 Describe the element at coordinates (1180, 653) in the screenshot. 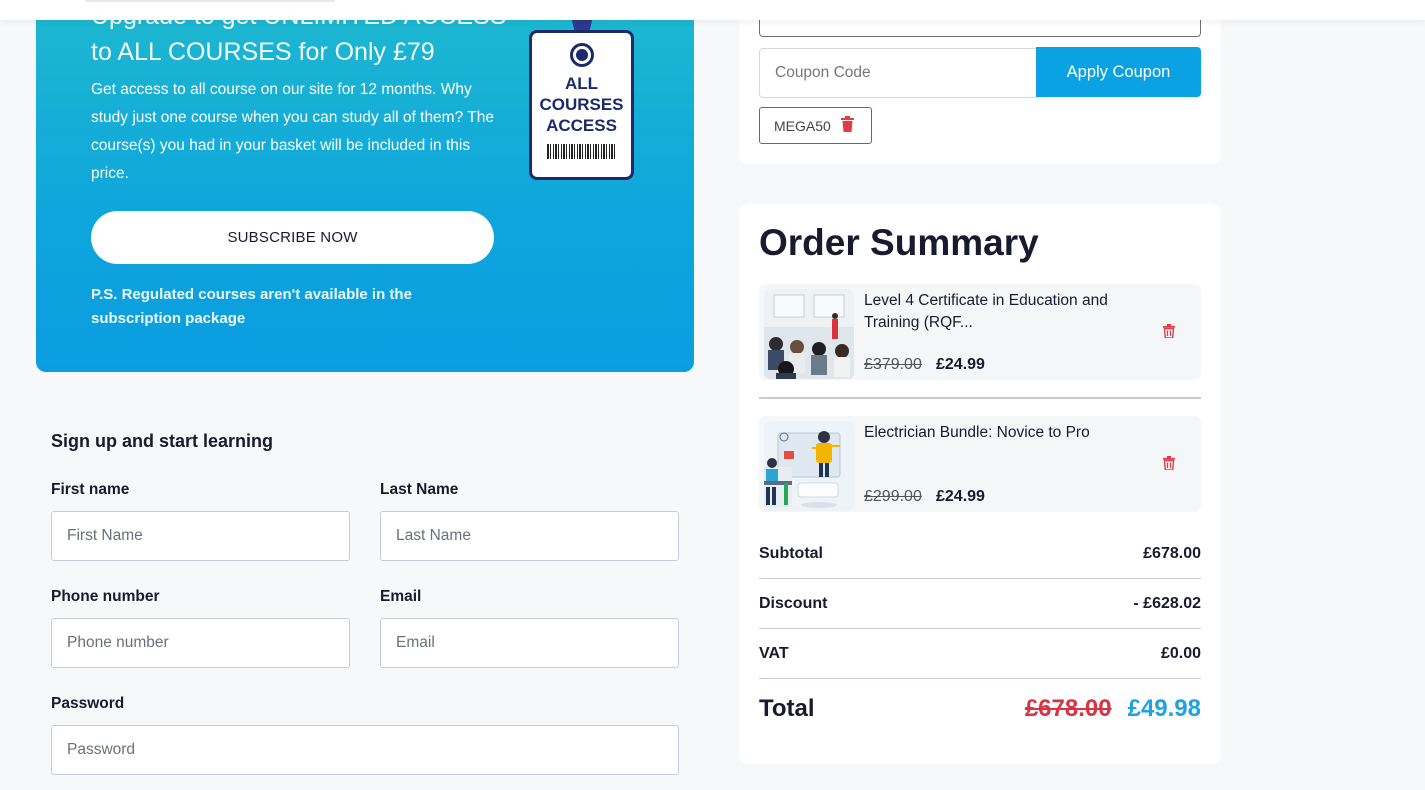

I see `vat-value: £0.00` at that location.